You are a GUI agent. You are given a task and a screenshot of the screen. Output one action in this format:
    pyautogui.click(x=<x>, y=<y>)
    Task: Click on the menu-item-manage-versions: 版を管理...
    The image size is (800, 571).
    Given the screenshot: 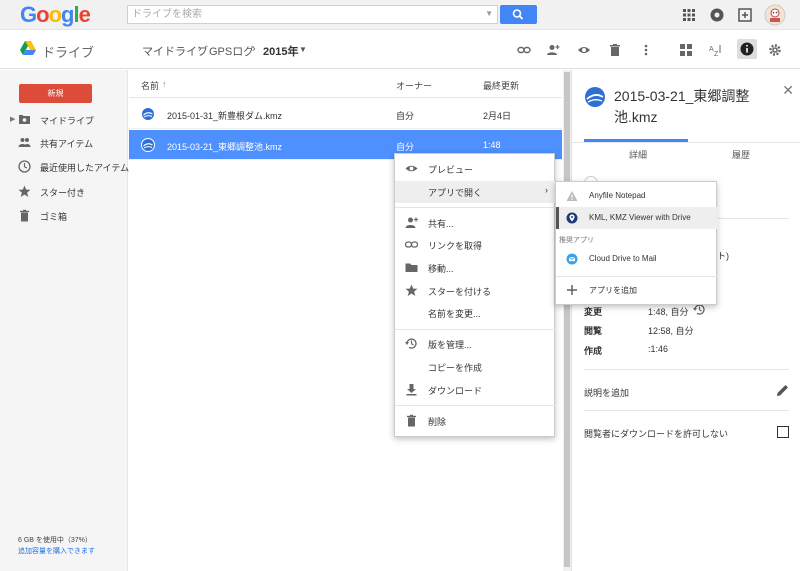 What is the action you would take?
    pyautogui.click(x=475, y=344)
    